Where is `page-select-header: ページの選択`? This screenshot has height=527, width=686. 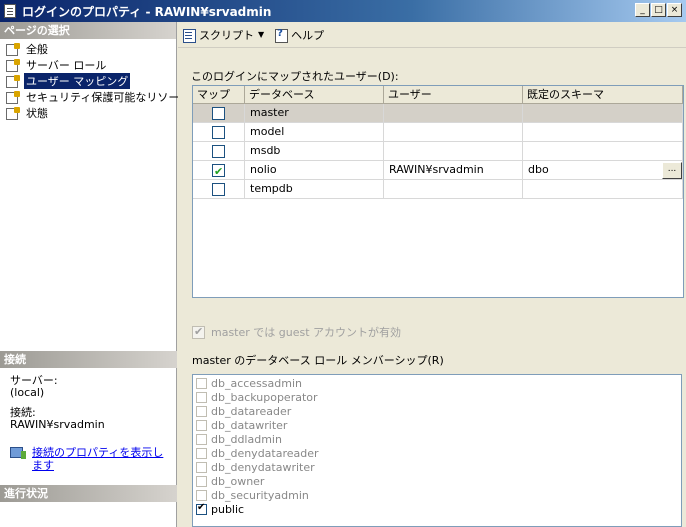
page-select-header: ページの選択 is located at coordinates (88, 30).